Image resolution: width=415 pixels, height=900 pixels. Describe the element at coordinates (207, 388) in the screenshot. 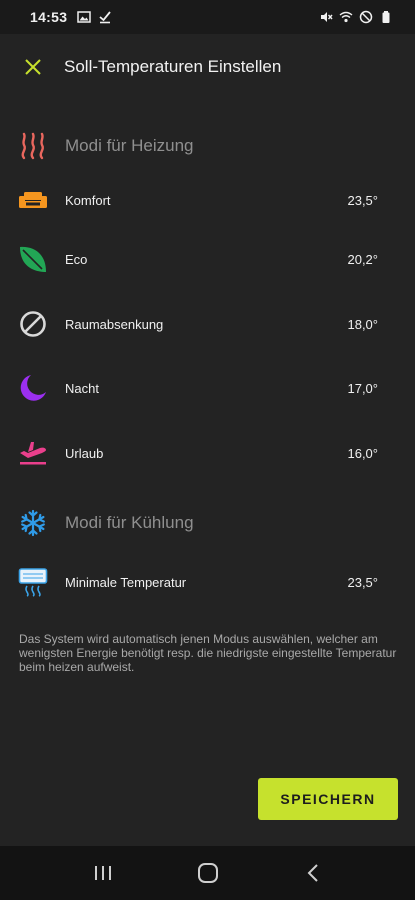

I see `mode-row-nacht: Nacht 17,0°` at that location.